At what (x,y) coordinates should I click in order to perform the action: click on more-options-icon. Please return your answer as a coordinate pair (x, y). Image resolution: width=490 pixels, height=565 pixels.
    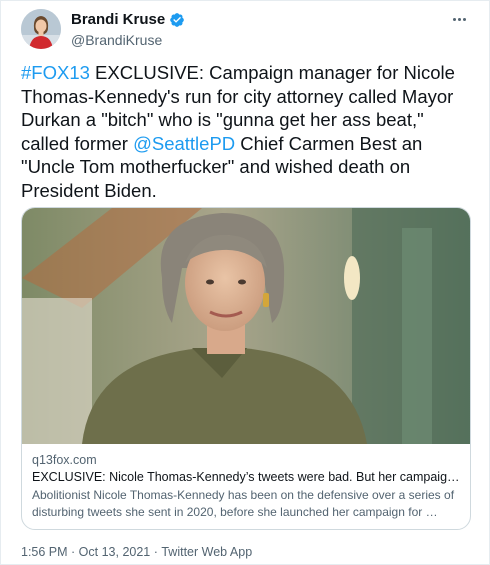
    Looking at the image, I should click on (459, 19).